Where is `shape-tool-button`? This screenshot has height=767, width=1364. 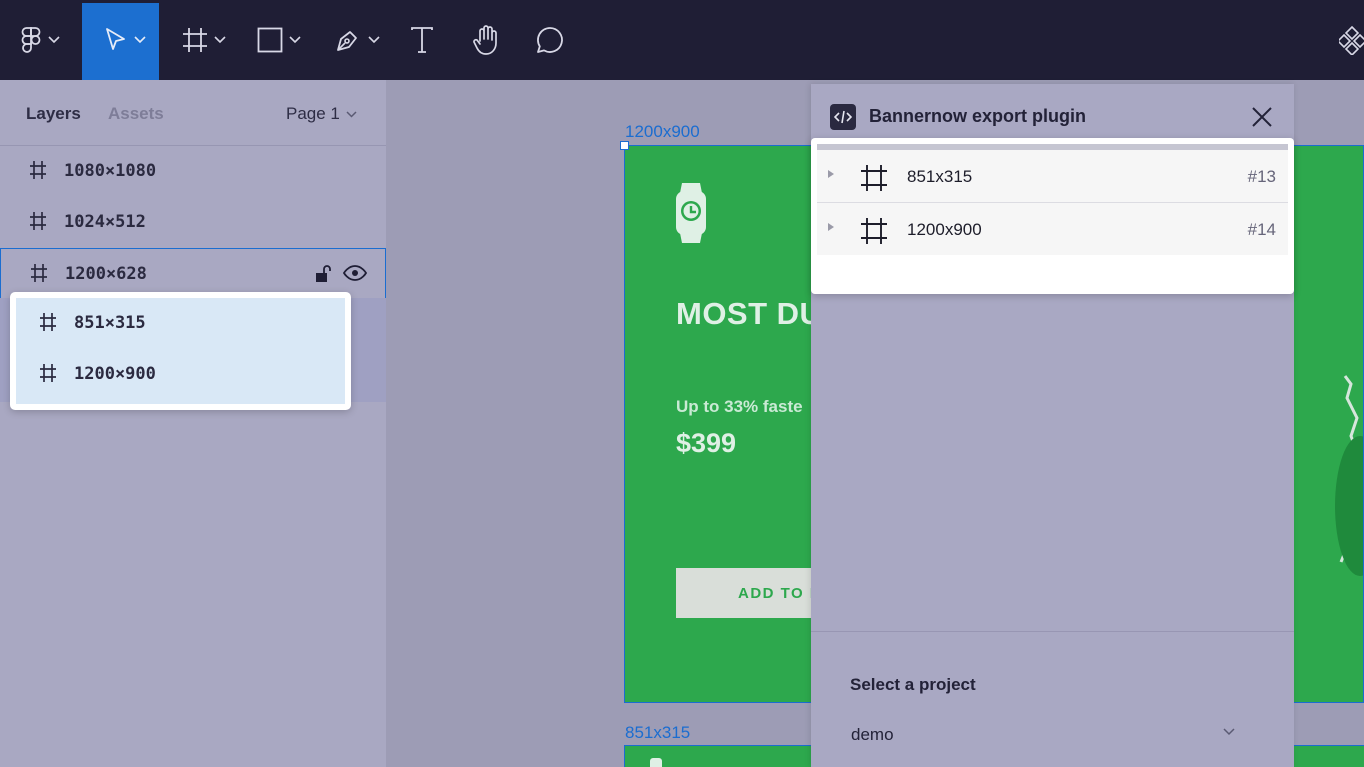
shape-tool-button is located at coordinates (279, 40).